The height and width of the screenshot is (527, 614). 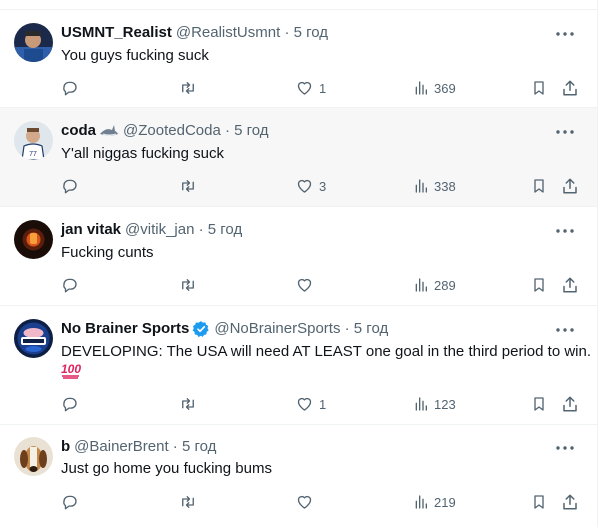 I want to click on handle-and-time: @BainerBrent · 5 год, so click(x=145, y=447).